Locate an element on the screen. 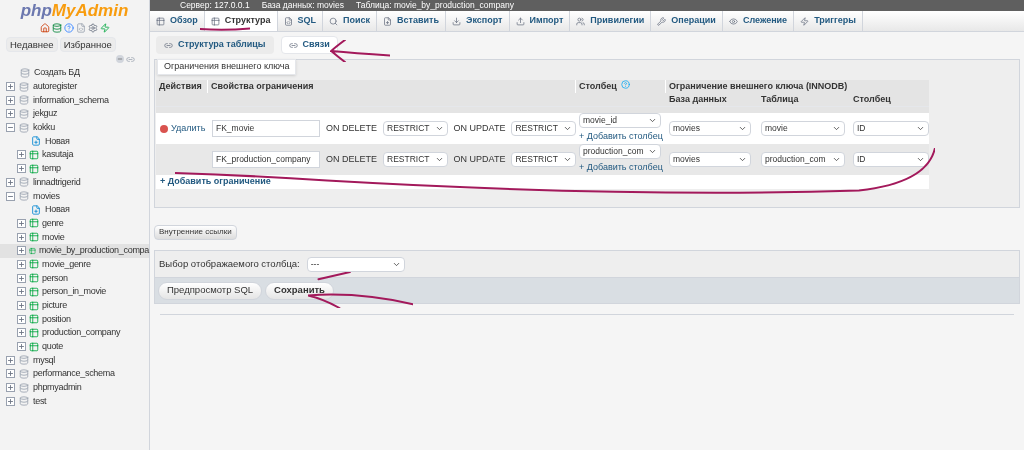 This screenshot has height=450, width=1024. tab: Привилегии is located at coordinates (611, 21).